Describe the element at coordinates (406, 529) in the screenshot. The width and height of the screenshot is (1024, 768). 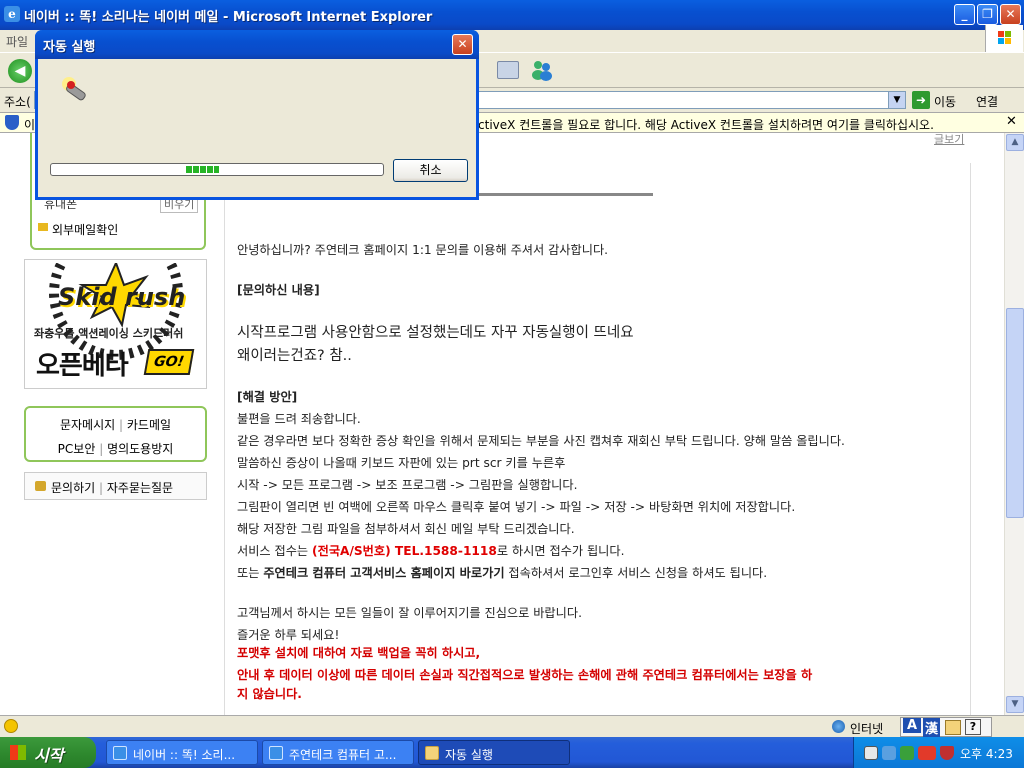
I see `solution-line: 해당 저장한 그림 파일을 첨부하셔서 회신 메일 부탁 드리겠습니다.` at that location.